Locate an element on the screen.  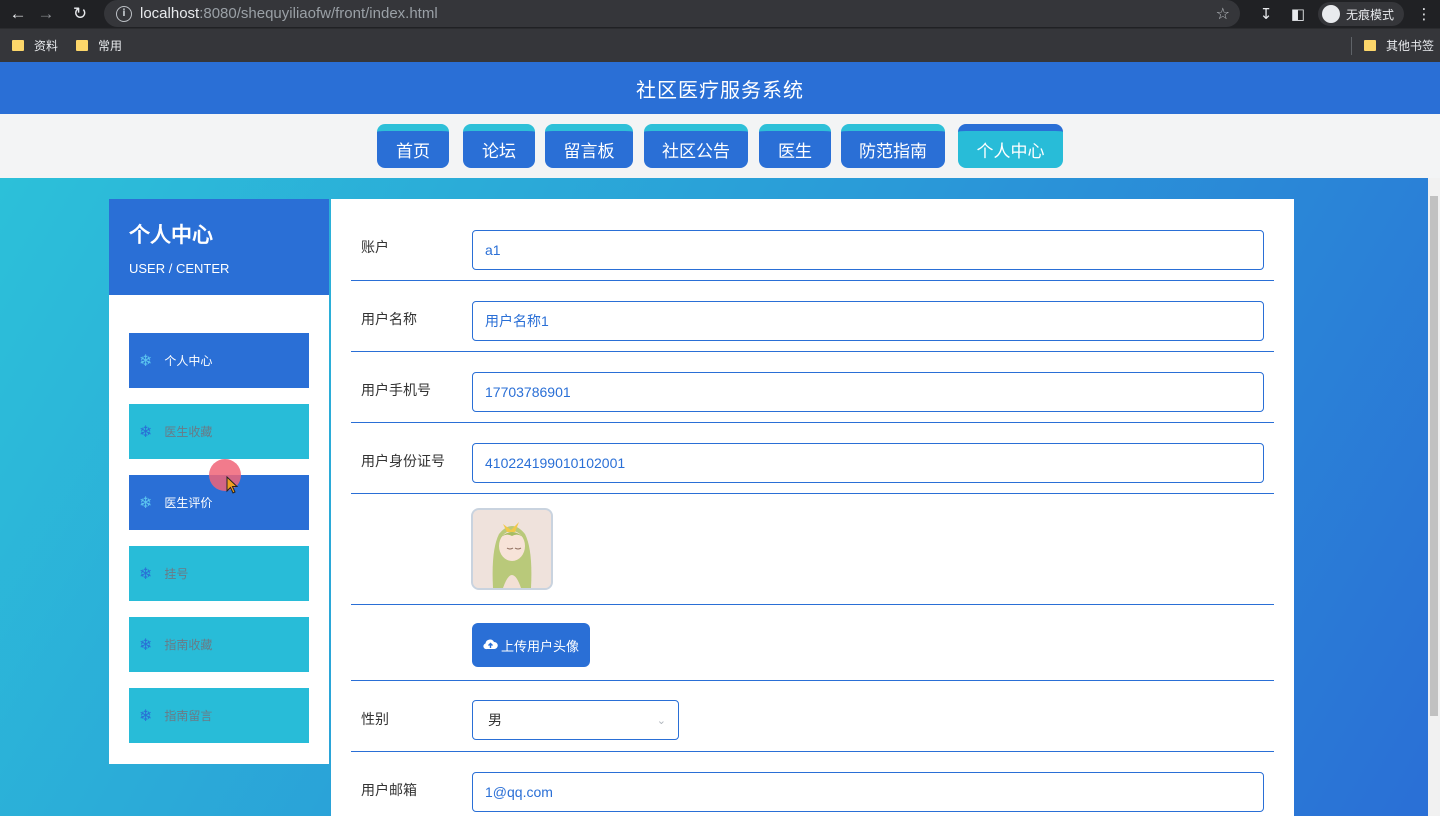
bookmark-folder-ziliao: 资料 is located at coordinates (35, 45).